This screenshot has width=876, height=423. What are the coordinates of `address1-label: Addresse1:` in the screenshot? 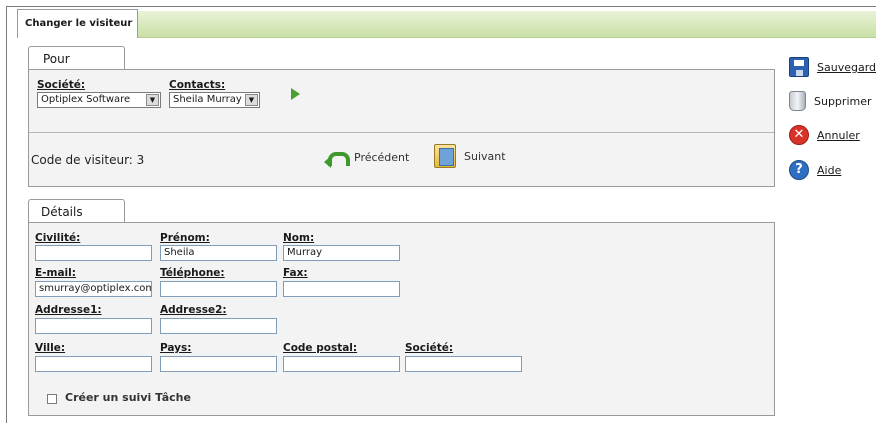 It's located at (68, 310).